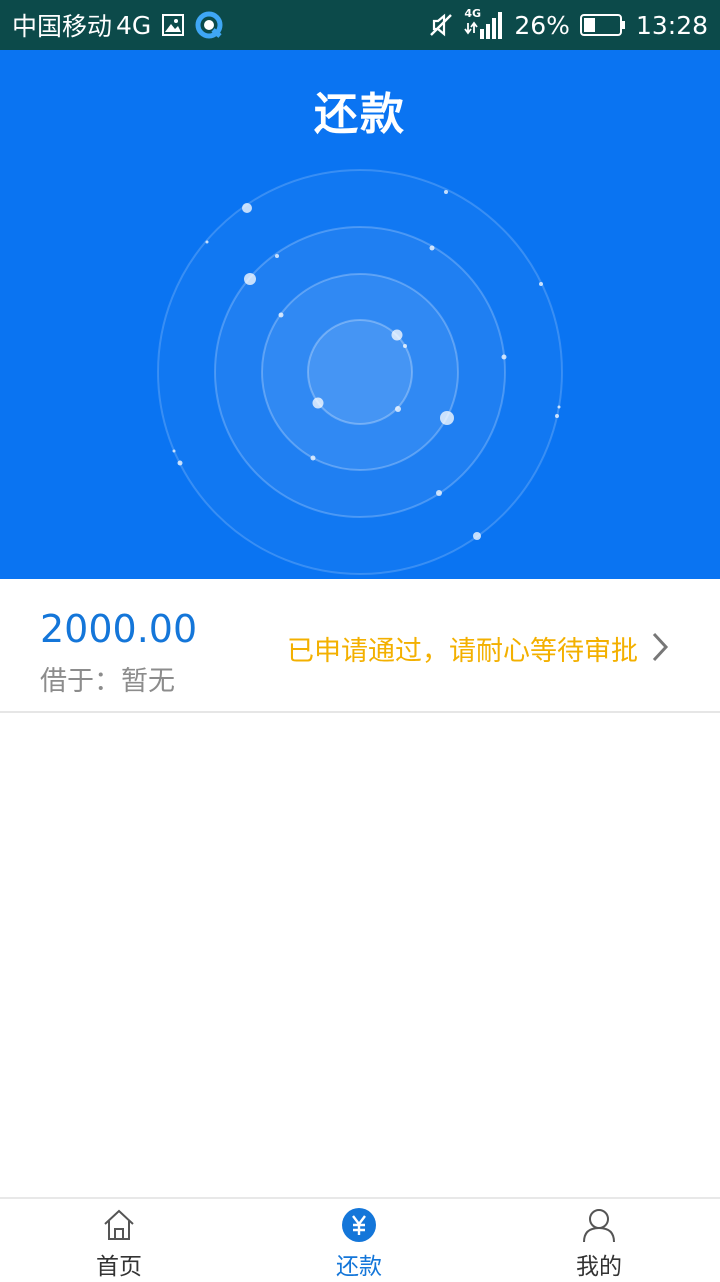  What do you see at coordinates (119, 1267) in the screenshot?
I see `tab-home-label: 首页` at bounding box center [119, 1267].